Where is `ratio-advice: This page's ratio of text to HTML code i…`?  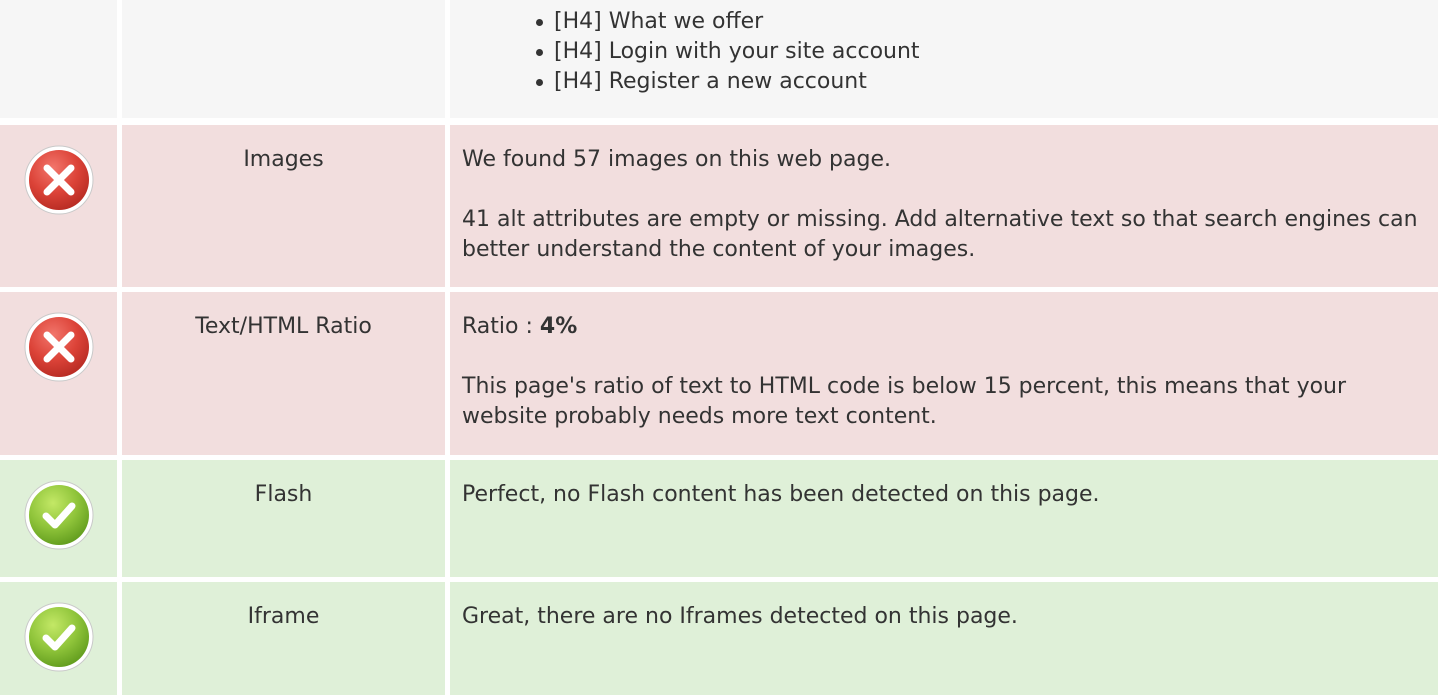 ratio-advice: This page's ratio of text to HTML code i… is located at coordinates (904, 401).